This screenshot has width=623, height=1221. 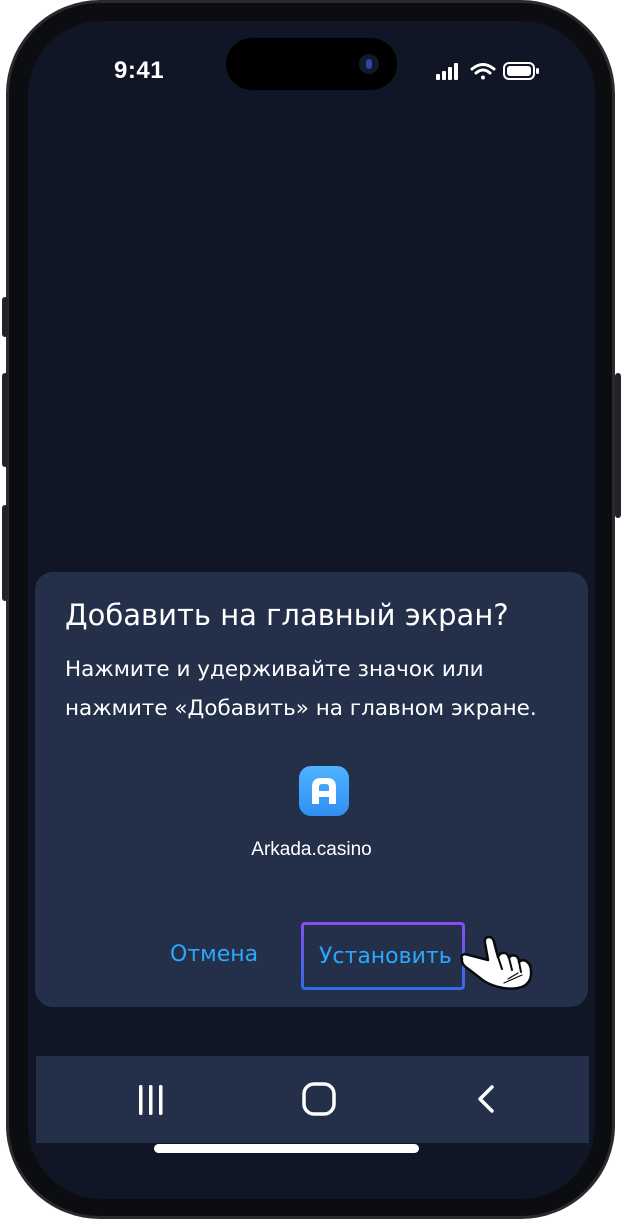 I want to click on back-button, so click(x=488, y=1100).